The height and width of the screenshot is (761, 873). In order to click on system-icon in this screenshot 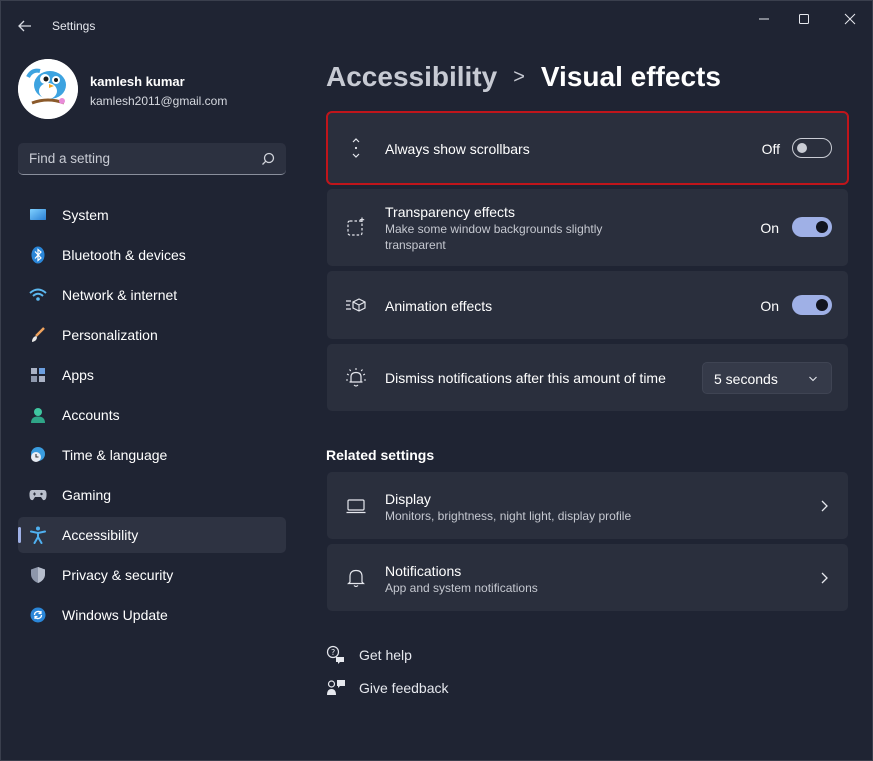, I will do `click(38, 215)`.